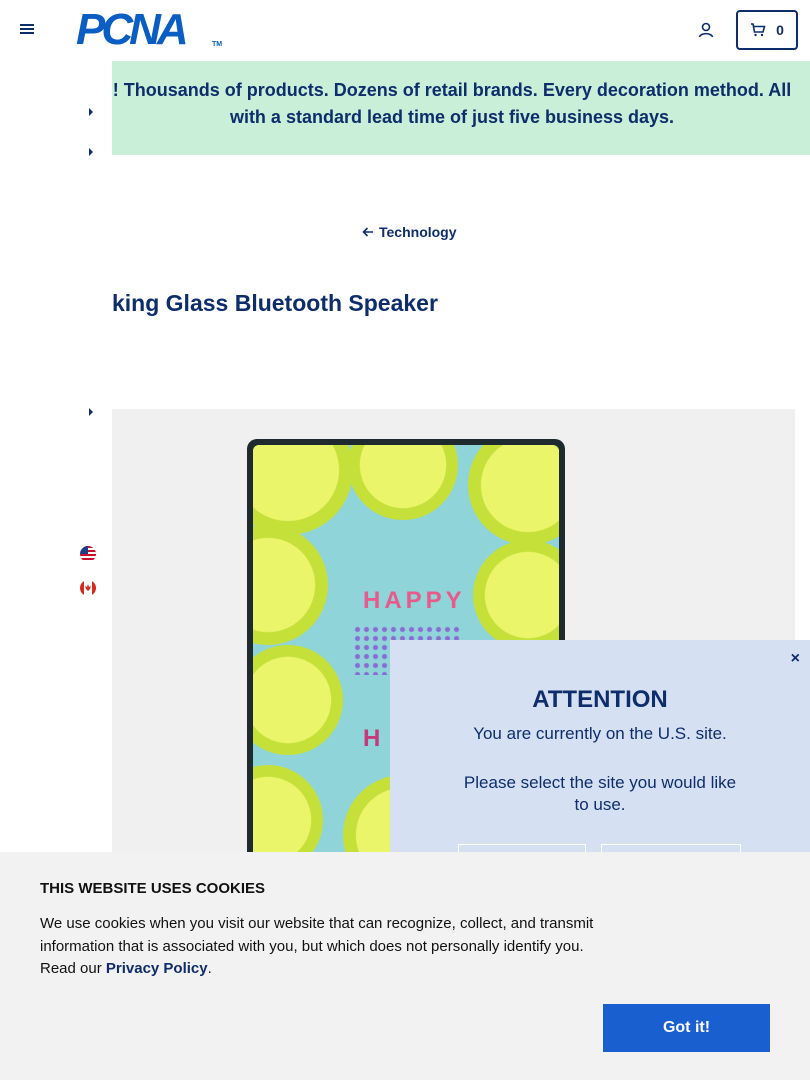 This screenshot has width=810, height=1080. What do you see at coordinates (372, 738) in the screenshot?
I see `product-image-text-2: H` at bounding box center [372, 738].